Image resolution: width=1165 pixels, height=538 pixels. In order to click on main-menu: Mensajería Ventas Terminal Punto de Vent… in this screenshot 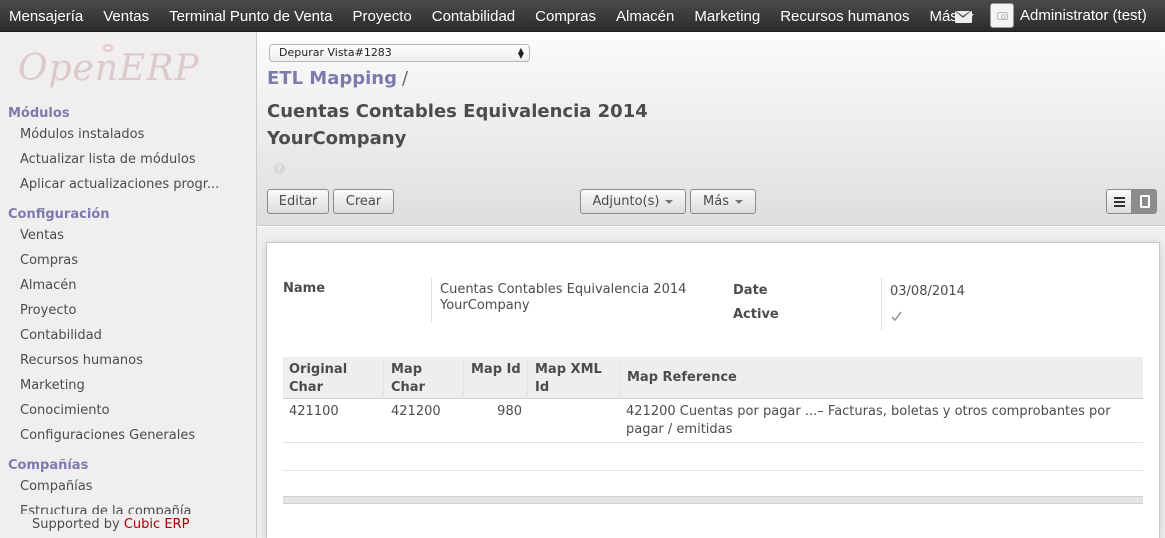, I will do `click(492, 16)`.